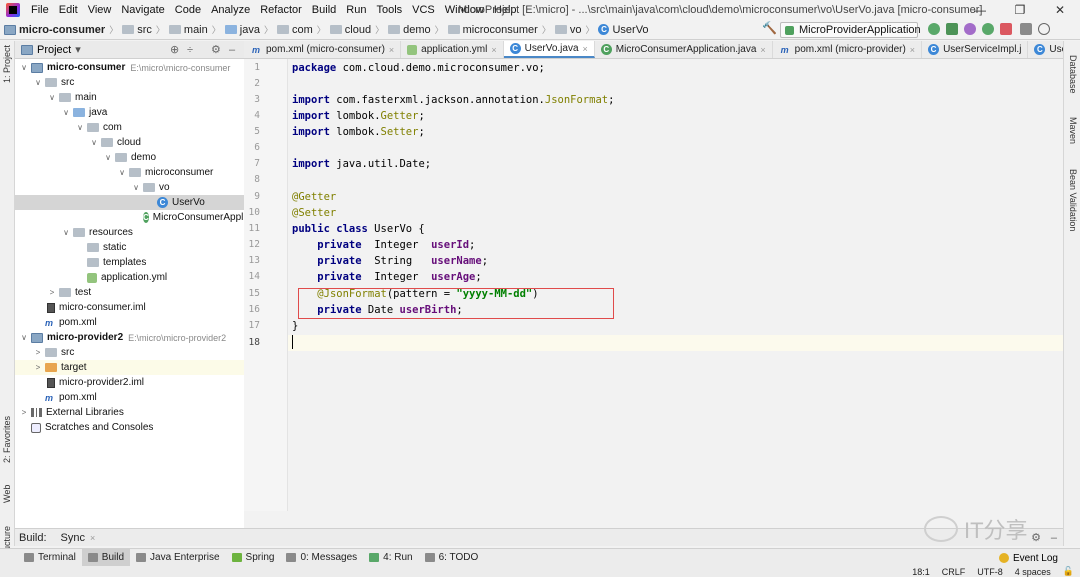 The width and height of the screenshot is (1080, 577). What do you see at coordinates (281, 10) in the screenshot?
I see `menu-refactor: Refactor` at bounding box center [281, 10].